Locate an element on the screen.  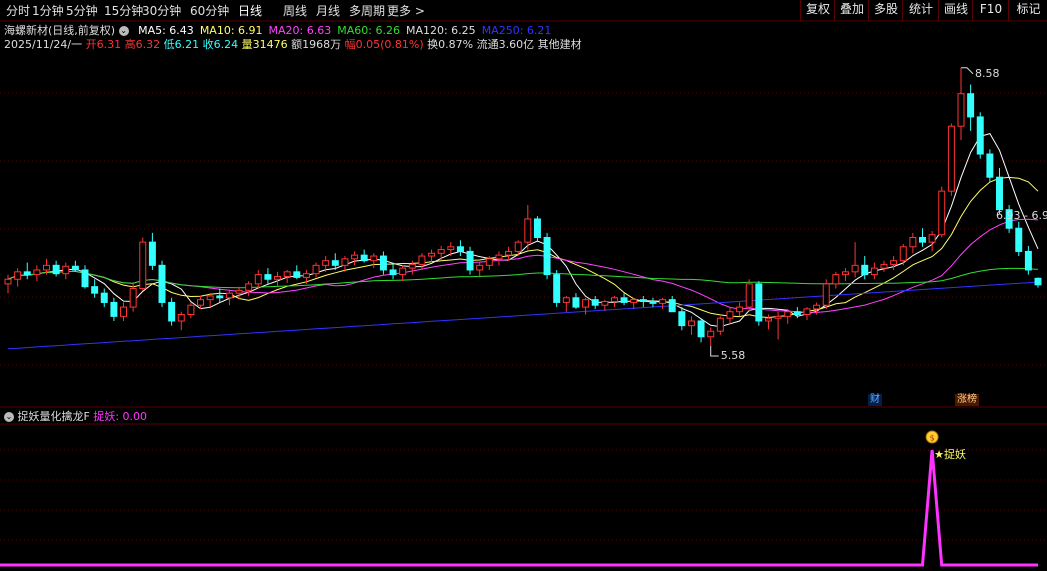
turnover: 换0.87% is located at coordinates (450, 44).